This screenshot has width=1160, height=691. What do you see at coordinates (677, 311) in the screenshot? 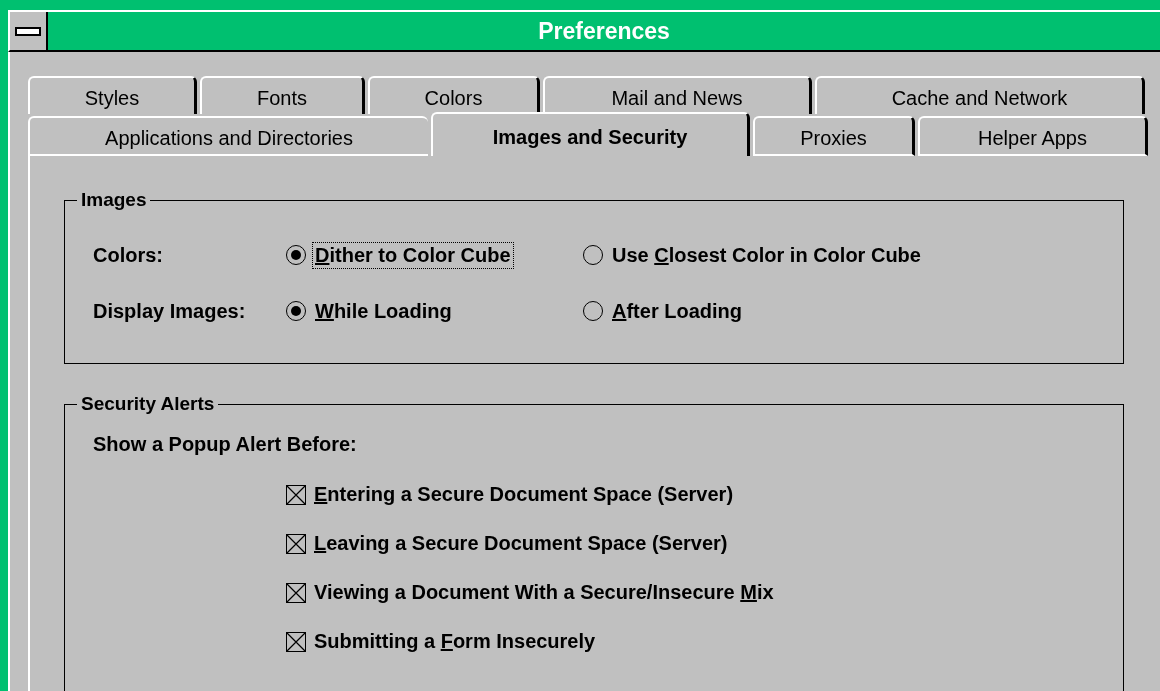
I see `option-label: After Loading` at bounding box center [677, 311].